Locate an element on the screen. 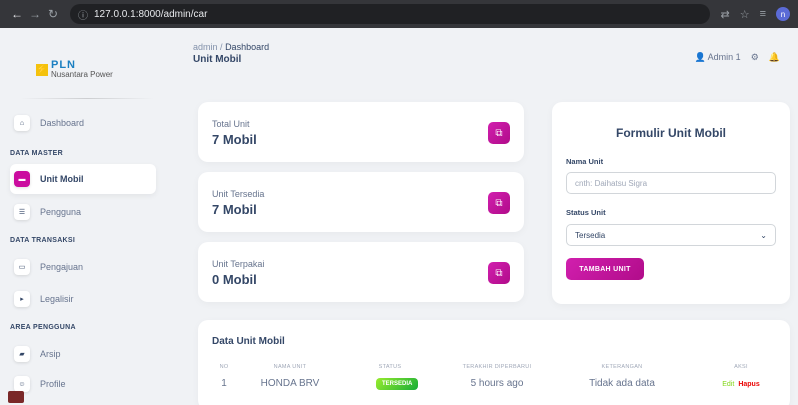 This screenshot has width=798, height=405. stat-label: Unit Tersedia is located at coordinates (238, 194).